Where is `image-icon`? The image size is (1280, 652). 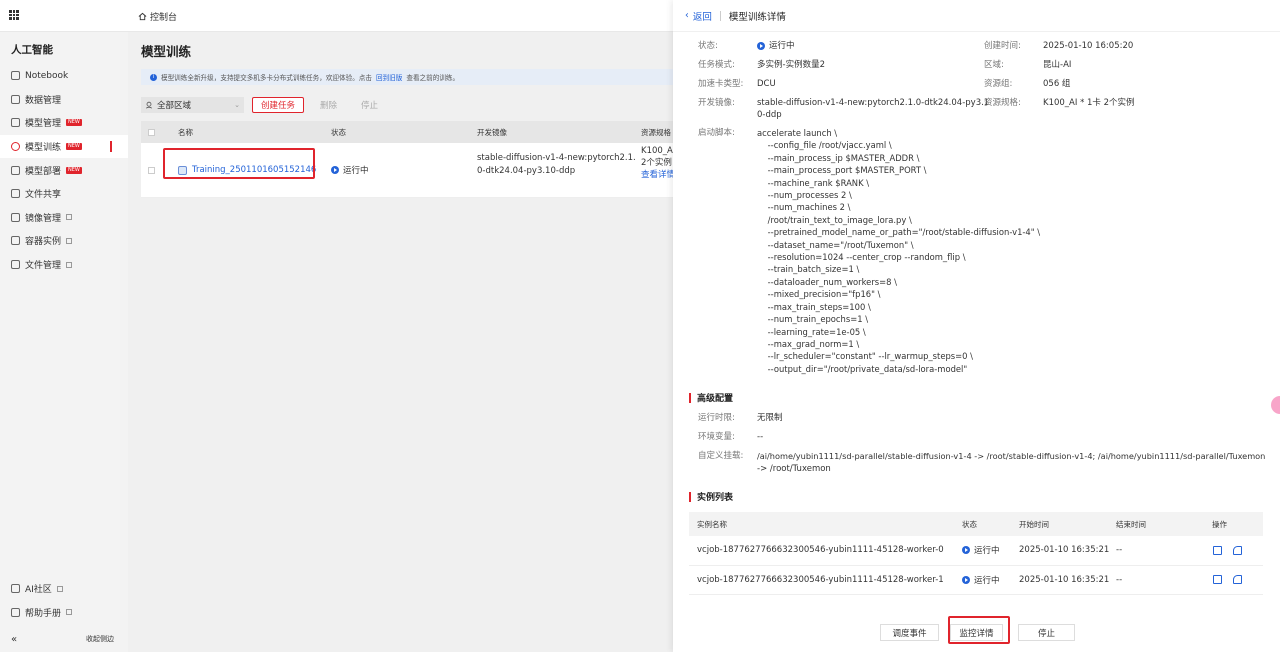
image-icon is located at coordinates (15, 217).